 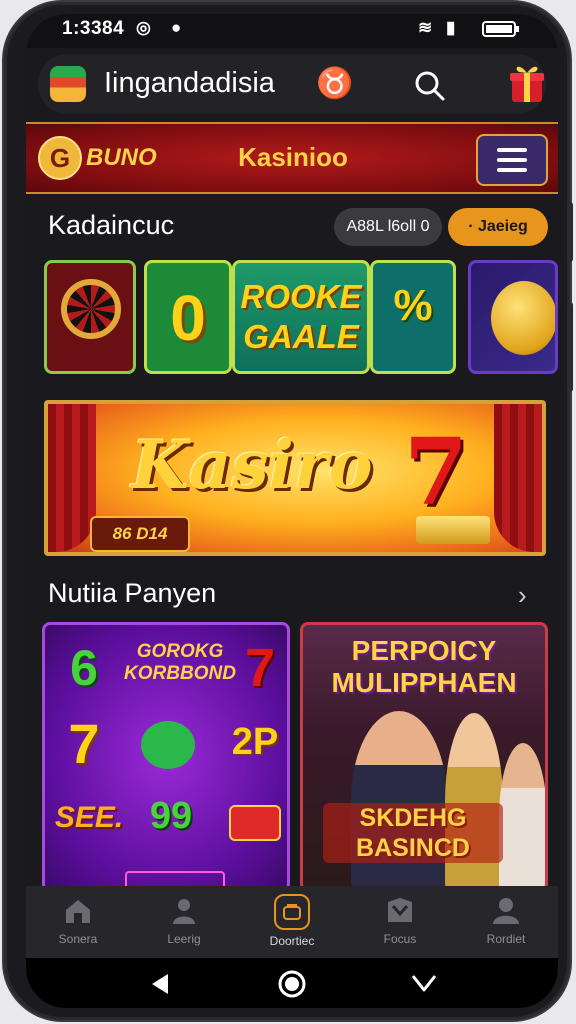 I want to click on percent-text: %, so click(x=413, y=305).